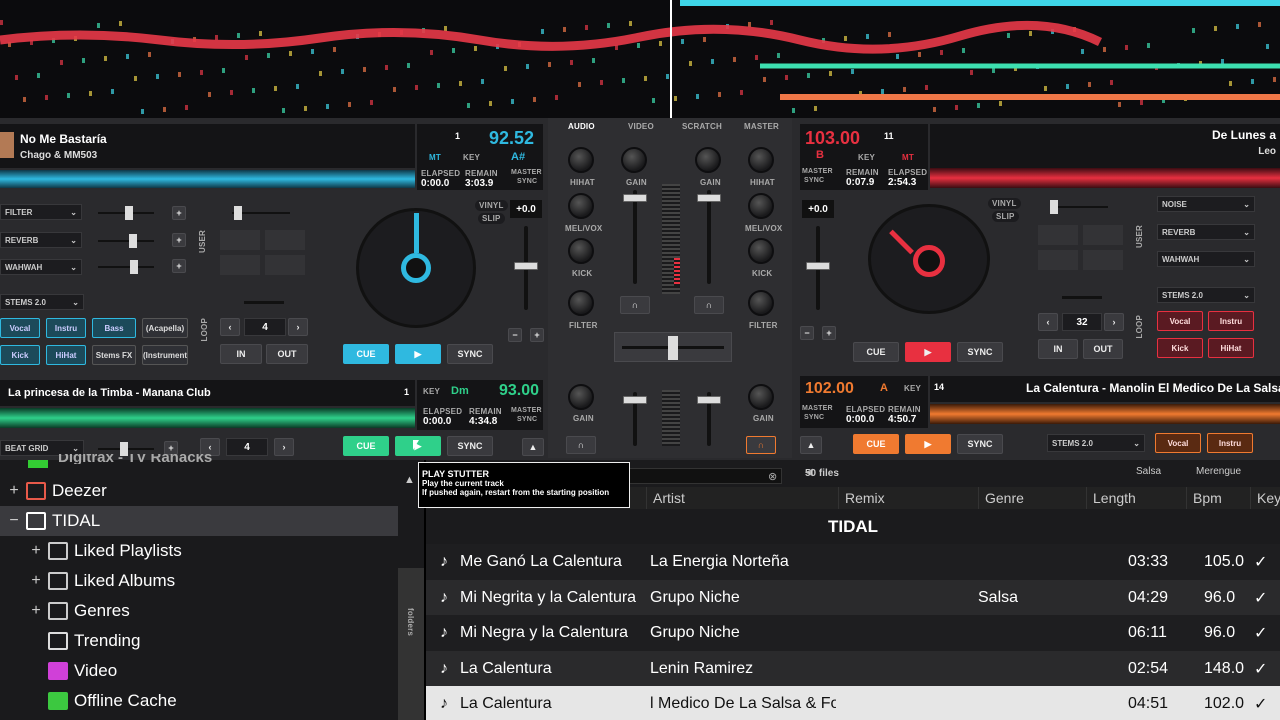 The image size is (1280, 720). I want to click on play-button-left: ▶, so click(418, 354).